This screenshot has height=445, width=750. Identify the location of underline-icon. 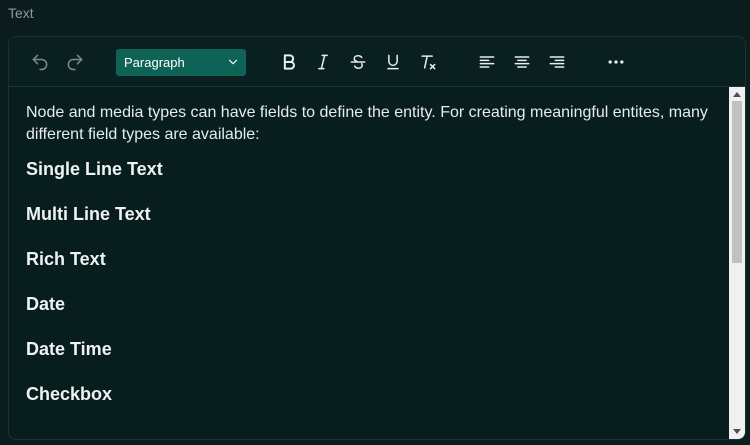
(393, 62).